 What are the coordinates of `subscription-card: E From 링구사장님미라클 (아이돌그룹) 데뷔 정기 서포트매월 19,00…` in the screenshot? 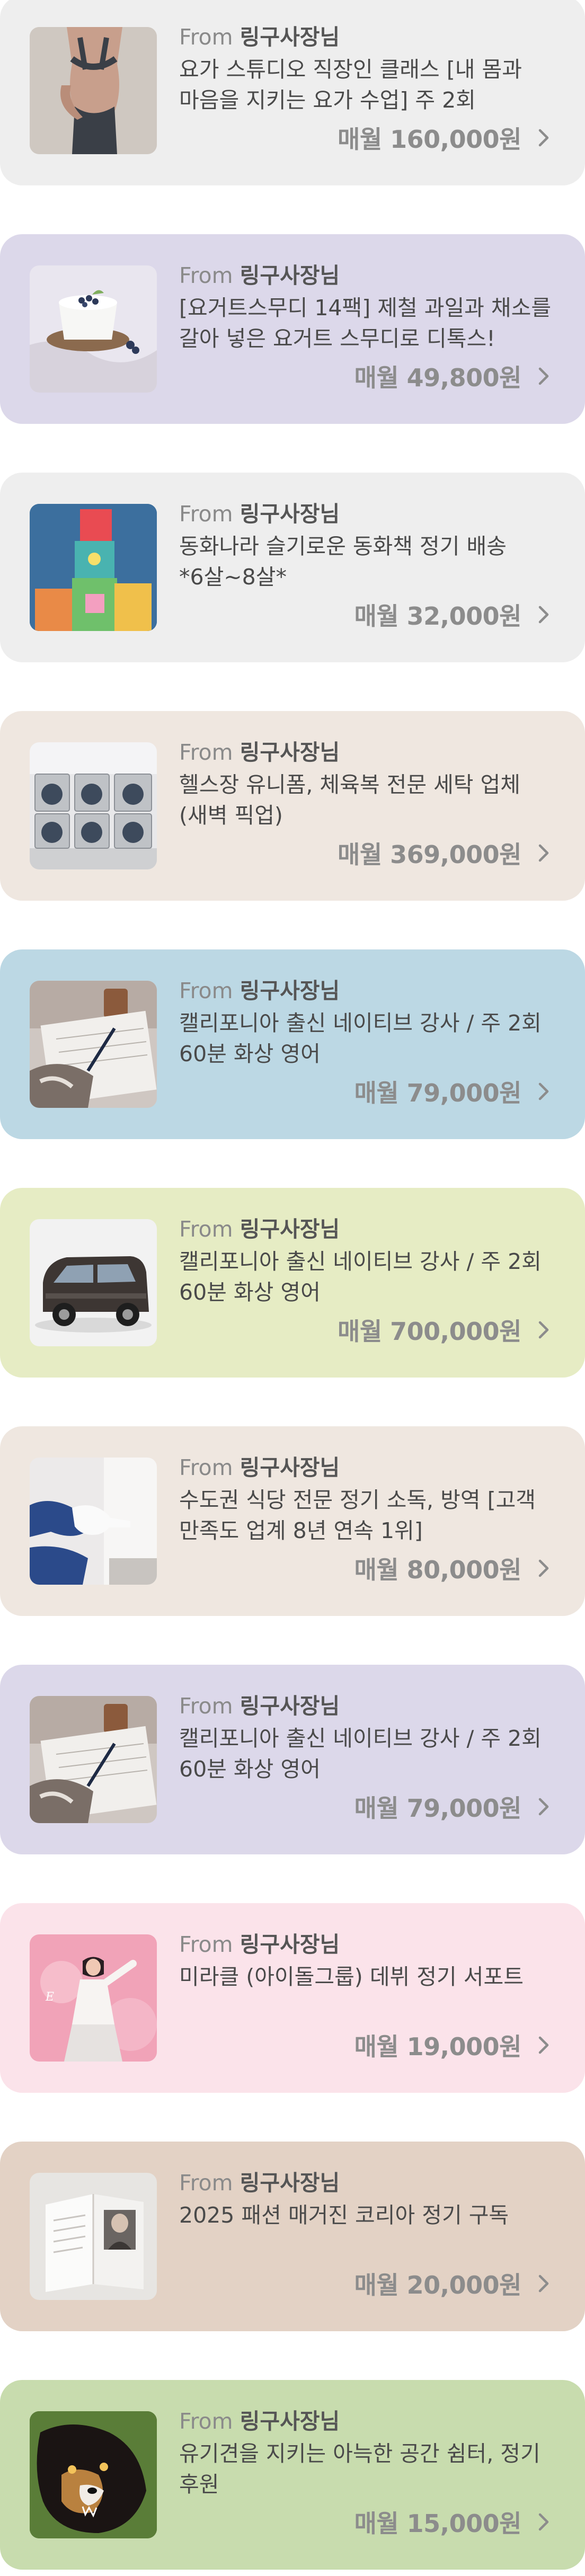 It's located at (292, 1998).